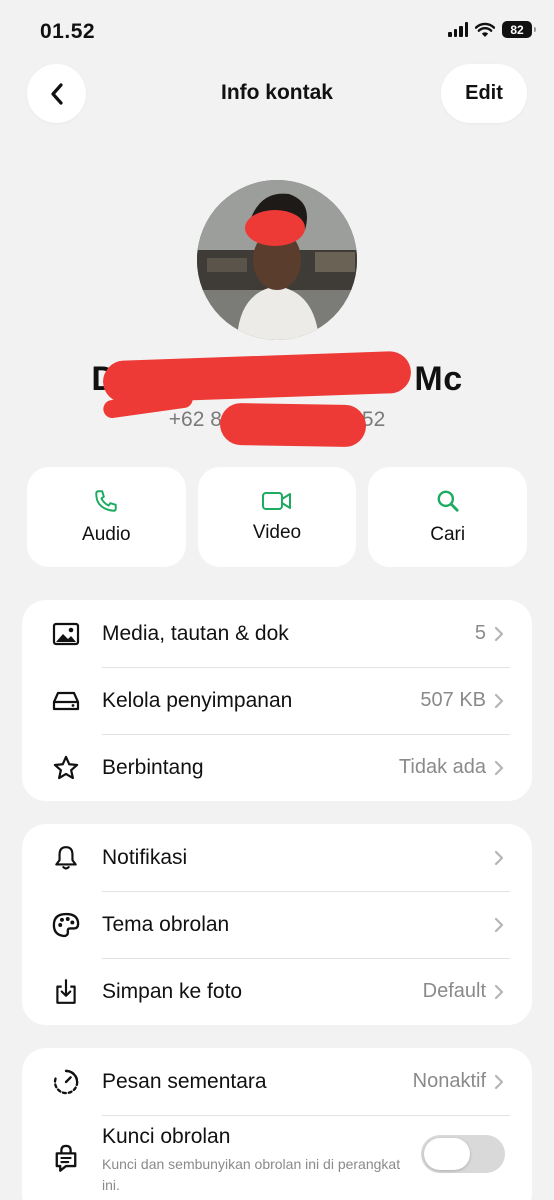 The height and width of the screenshot is (1200, 554). What do you see at coordinates (66, 1082) in the screenshot?
I see `timer-icon` at bounding box center [66, 1082].